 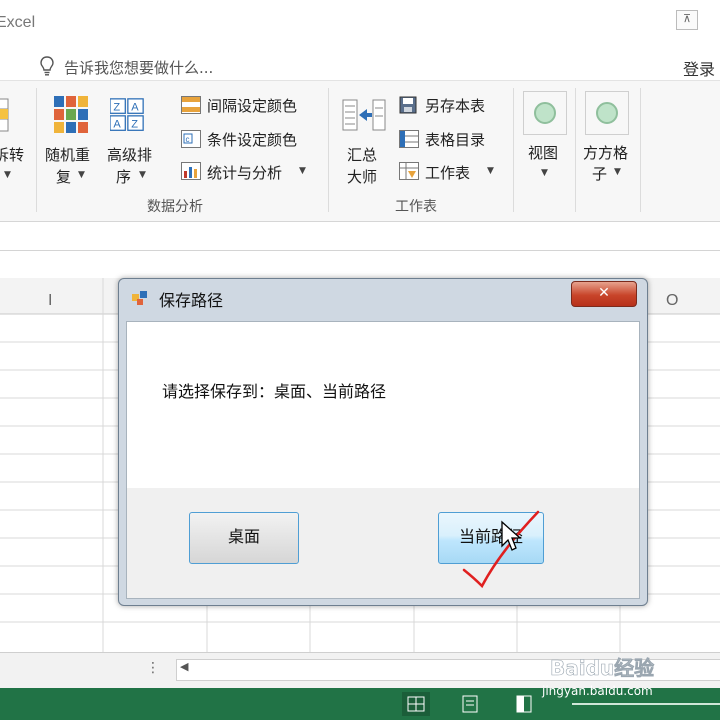 What do you see at coordinates (646, 704) in the screenshot?
I see `zoom-slider` at bounding box center [646, 704].